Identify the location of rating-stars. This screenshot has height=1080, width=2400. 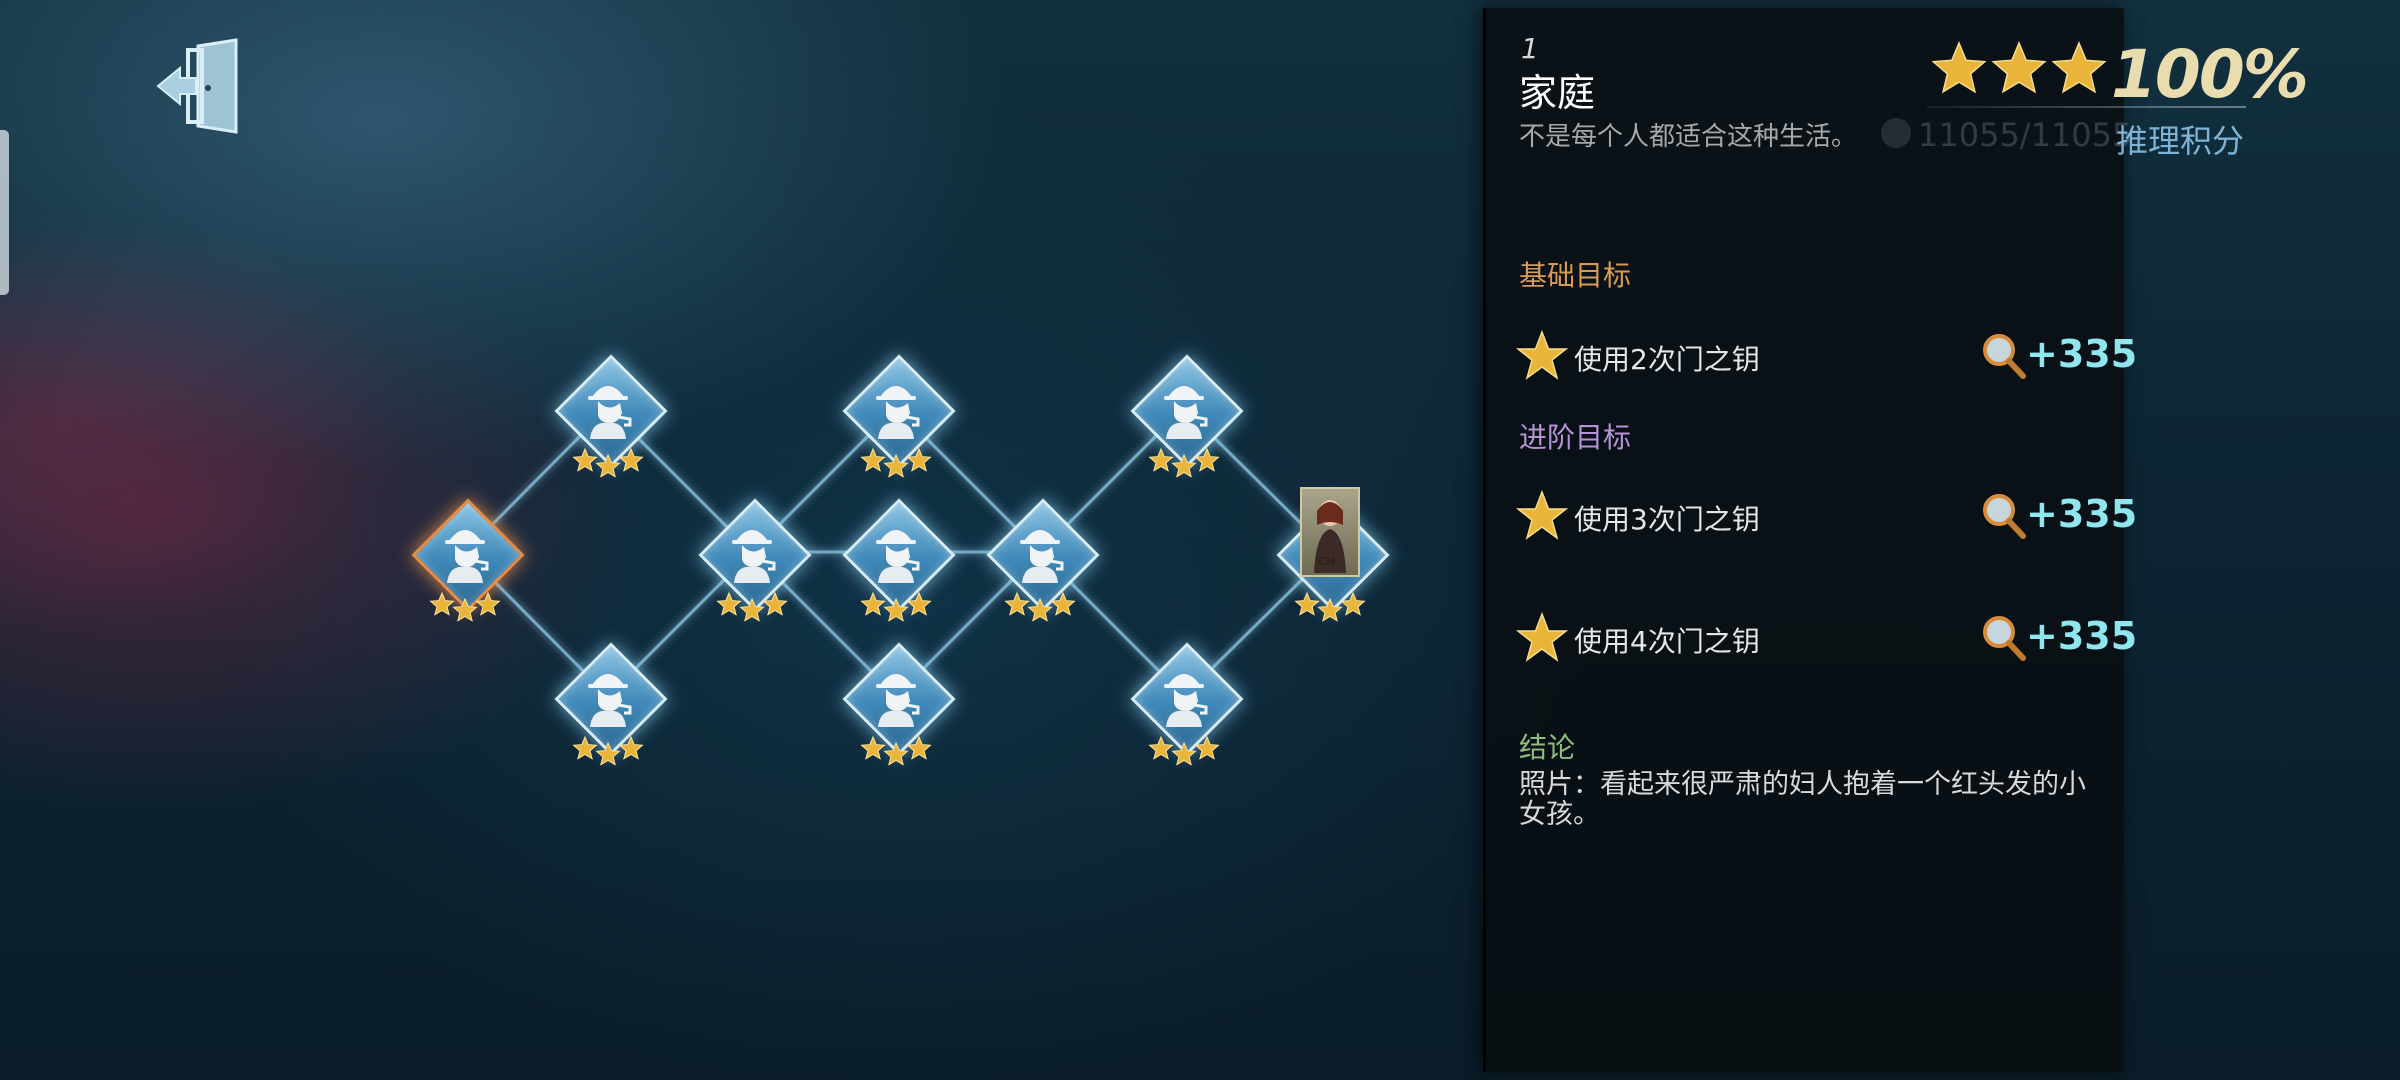
(2019, 67).